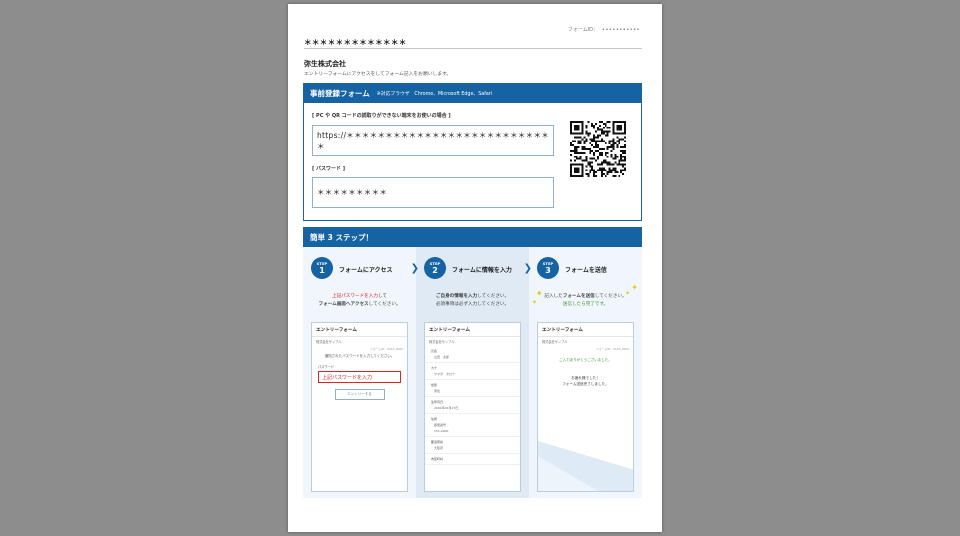 The width and height of the screenshot is (960, 536). Describe the element at coordinates (329, 169) in the screenshot. I see `password-label: [ パスワード ]` at that location.